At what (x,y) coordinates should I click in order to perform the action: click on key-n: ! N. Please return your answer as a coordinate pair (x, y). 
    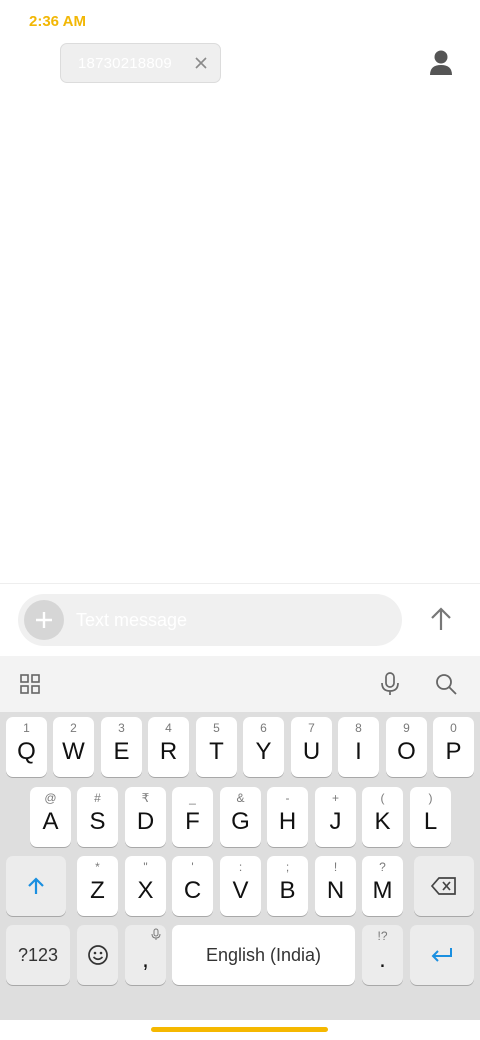
    Looking at the image, I should click on (335, 886).